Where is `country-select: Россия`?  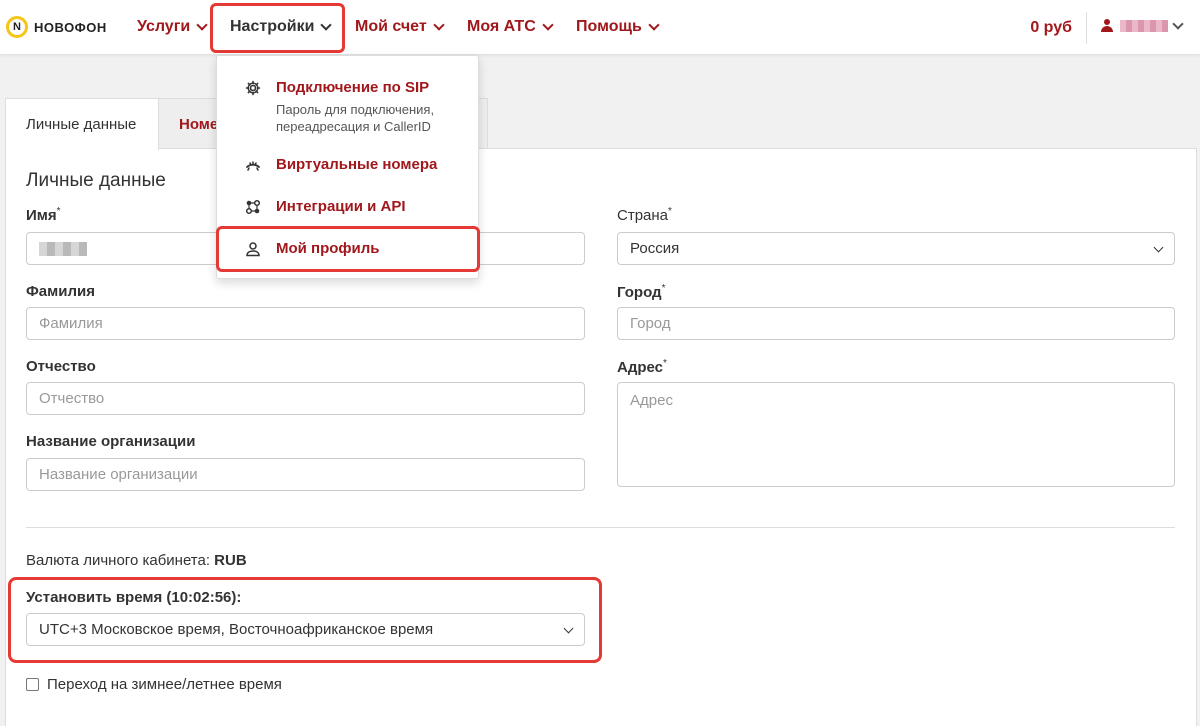 country-select: Россия is located at coordinates (896, 248).